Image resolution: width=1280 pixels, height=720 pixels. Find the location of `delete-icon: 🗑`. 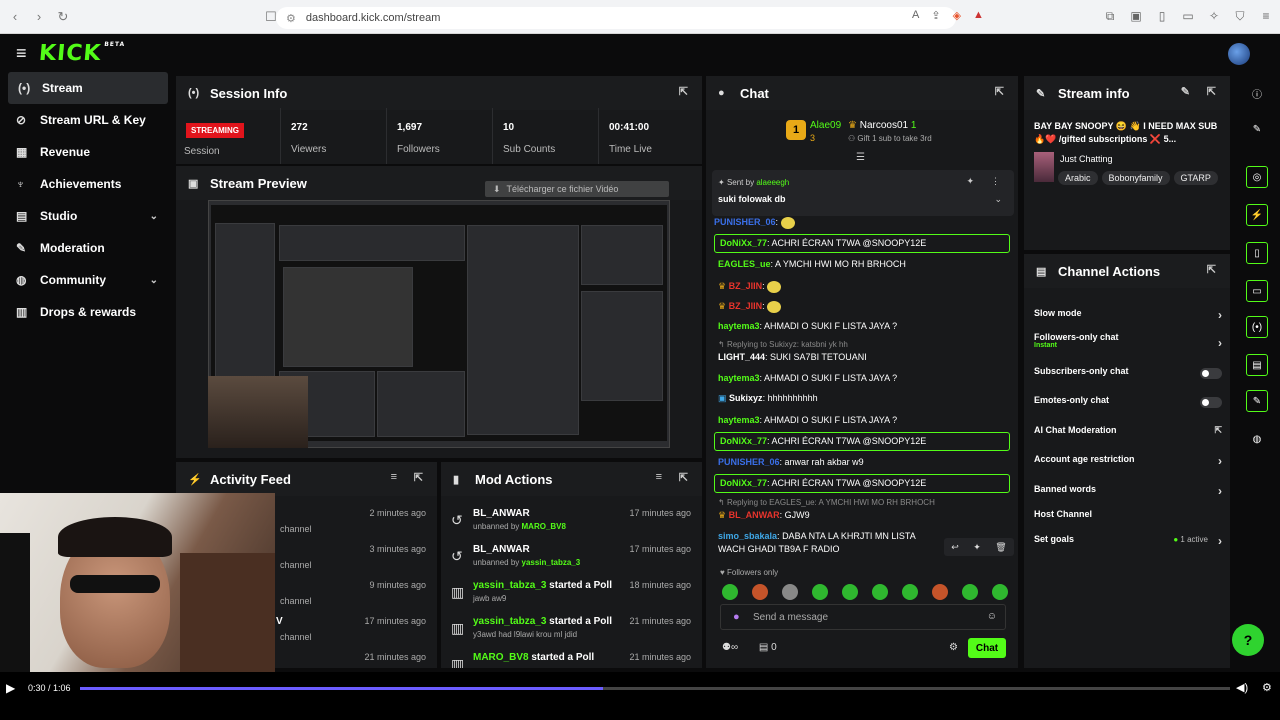

delete-icon: 🗑 is located at coordinates (1000, 547).